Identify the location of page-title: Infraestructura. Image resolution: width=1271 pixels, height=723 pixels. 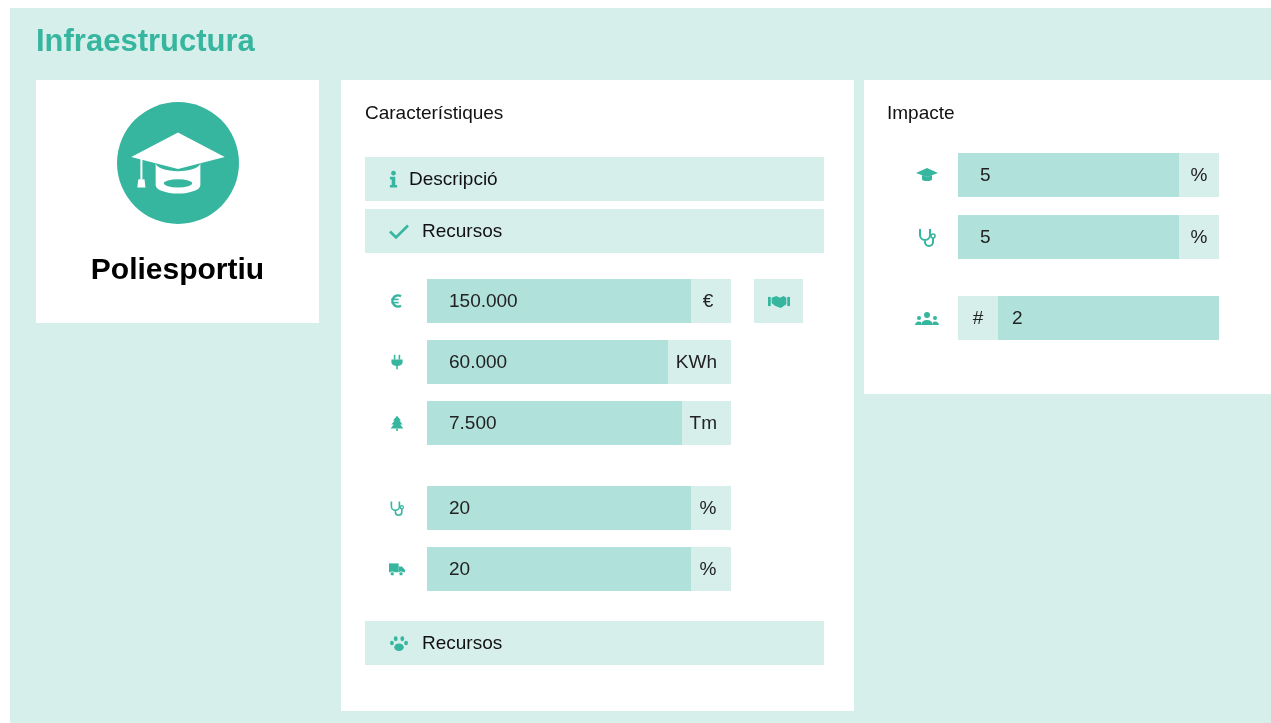
(146, 41).